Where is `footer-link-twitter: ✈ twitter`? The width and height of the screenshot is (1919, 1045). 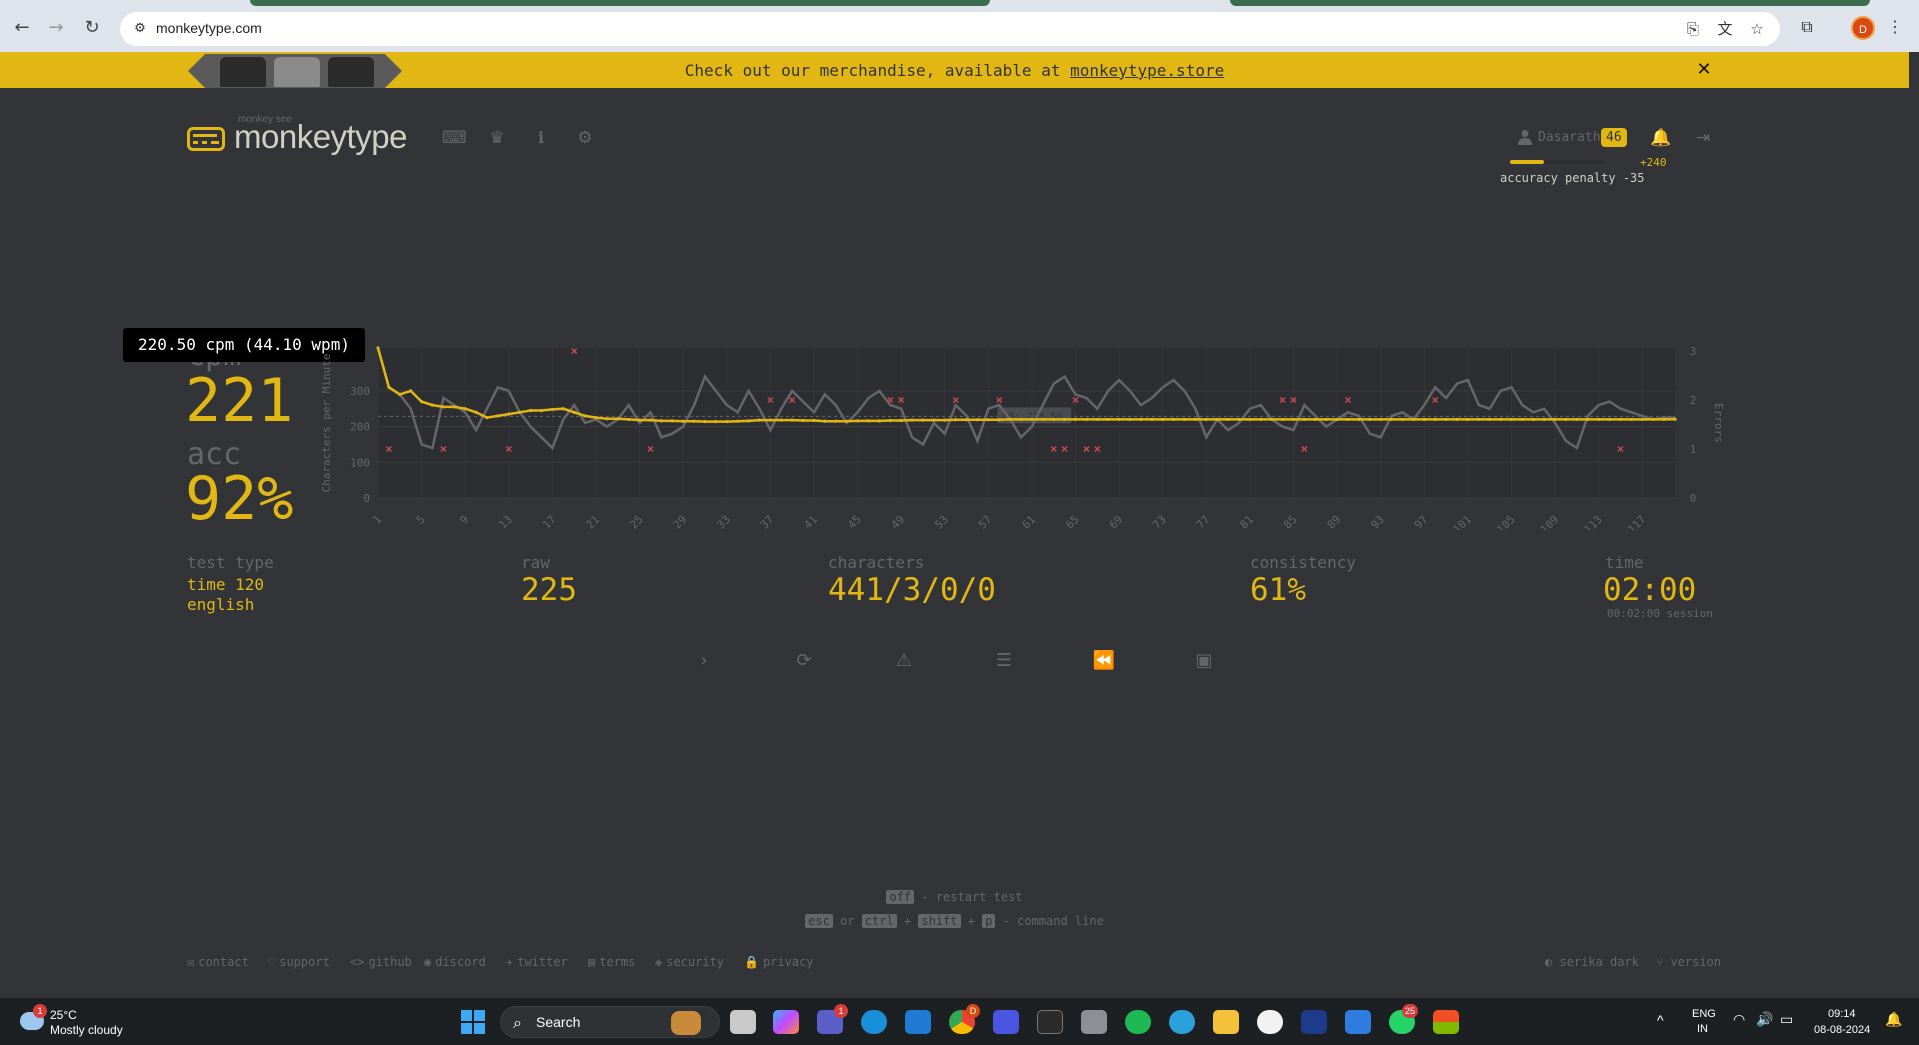
footer-link-twitter: ✈ twitter is located at coordinates (537, 962).